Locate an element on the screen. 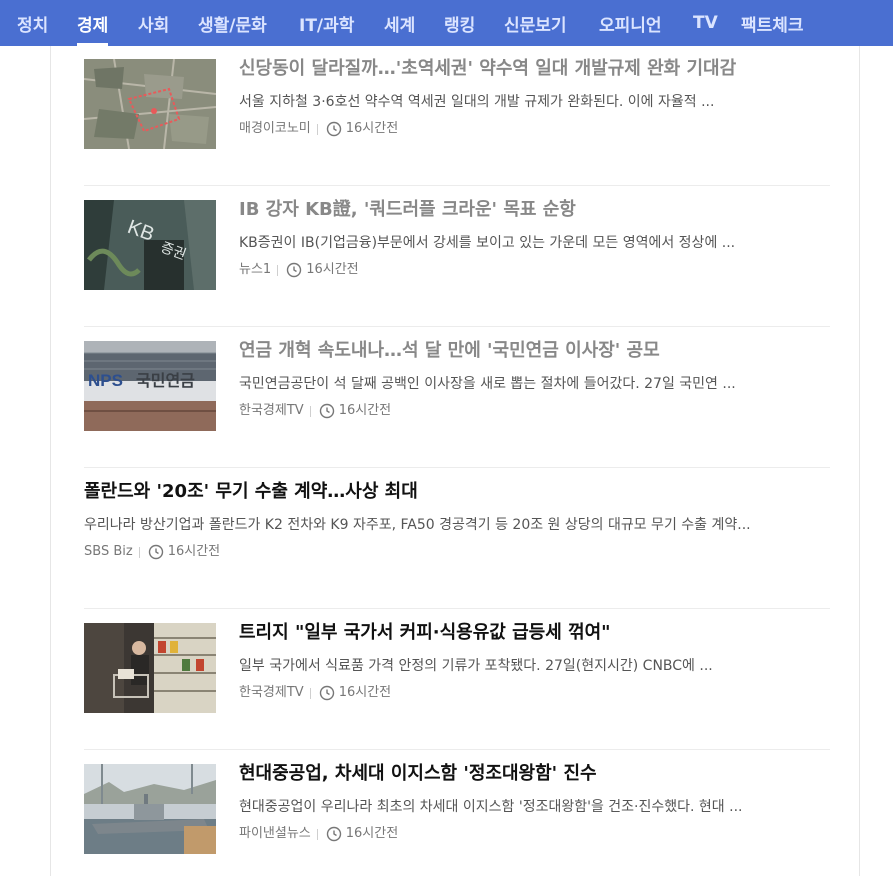  tab-it-science: IT/과학 is located at coordinates (326, 23).